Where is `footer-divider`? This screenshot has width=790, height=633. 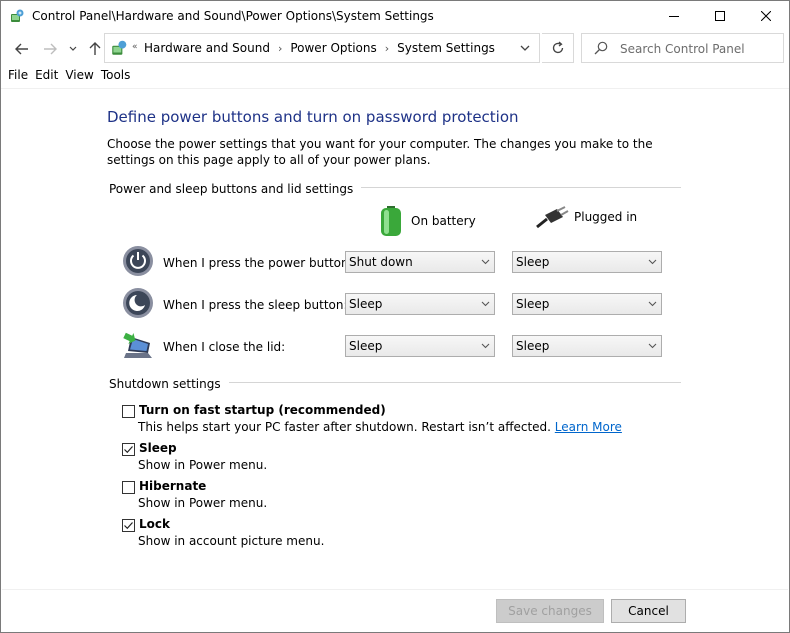 footer-divider is located at coordinates (395, 589).